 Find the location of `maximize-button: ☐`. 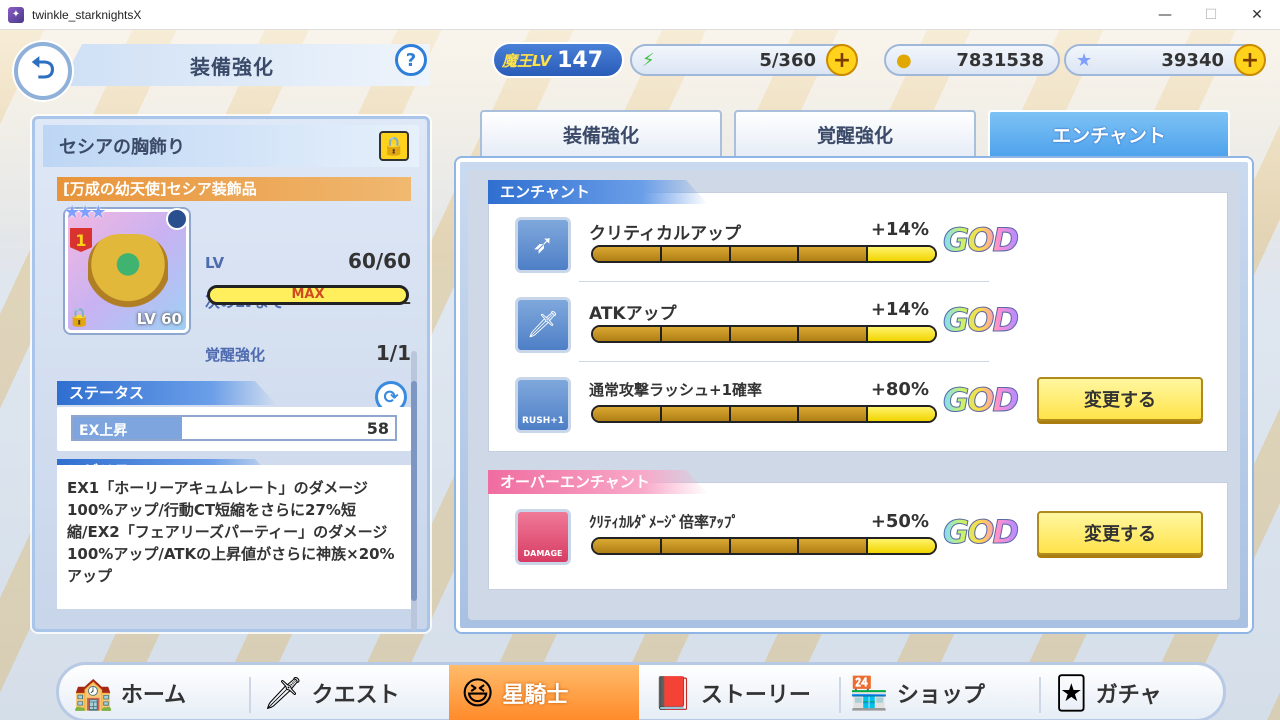

maximize-button: ☐ is located at coordinates (1211, 15).